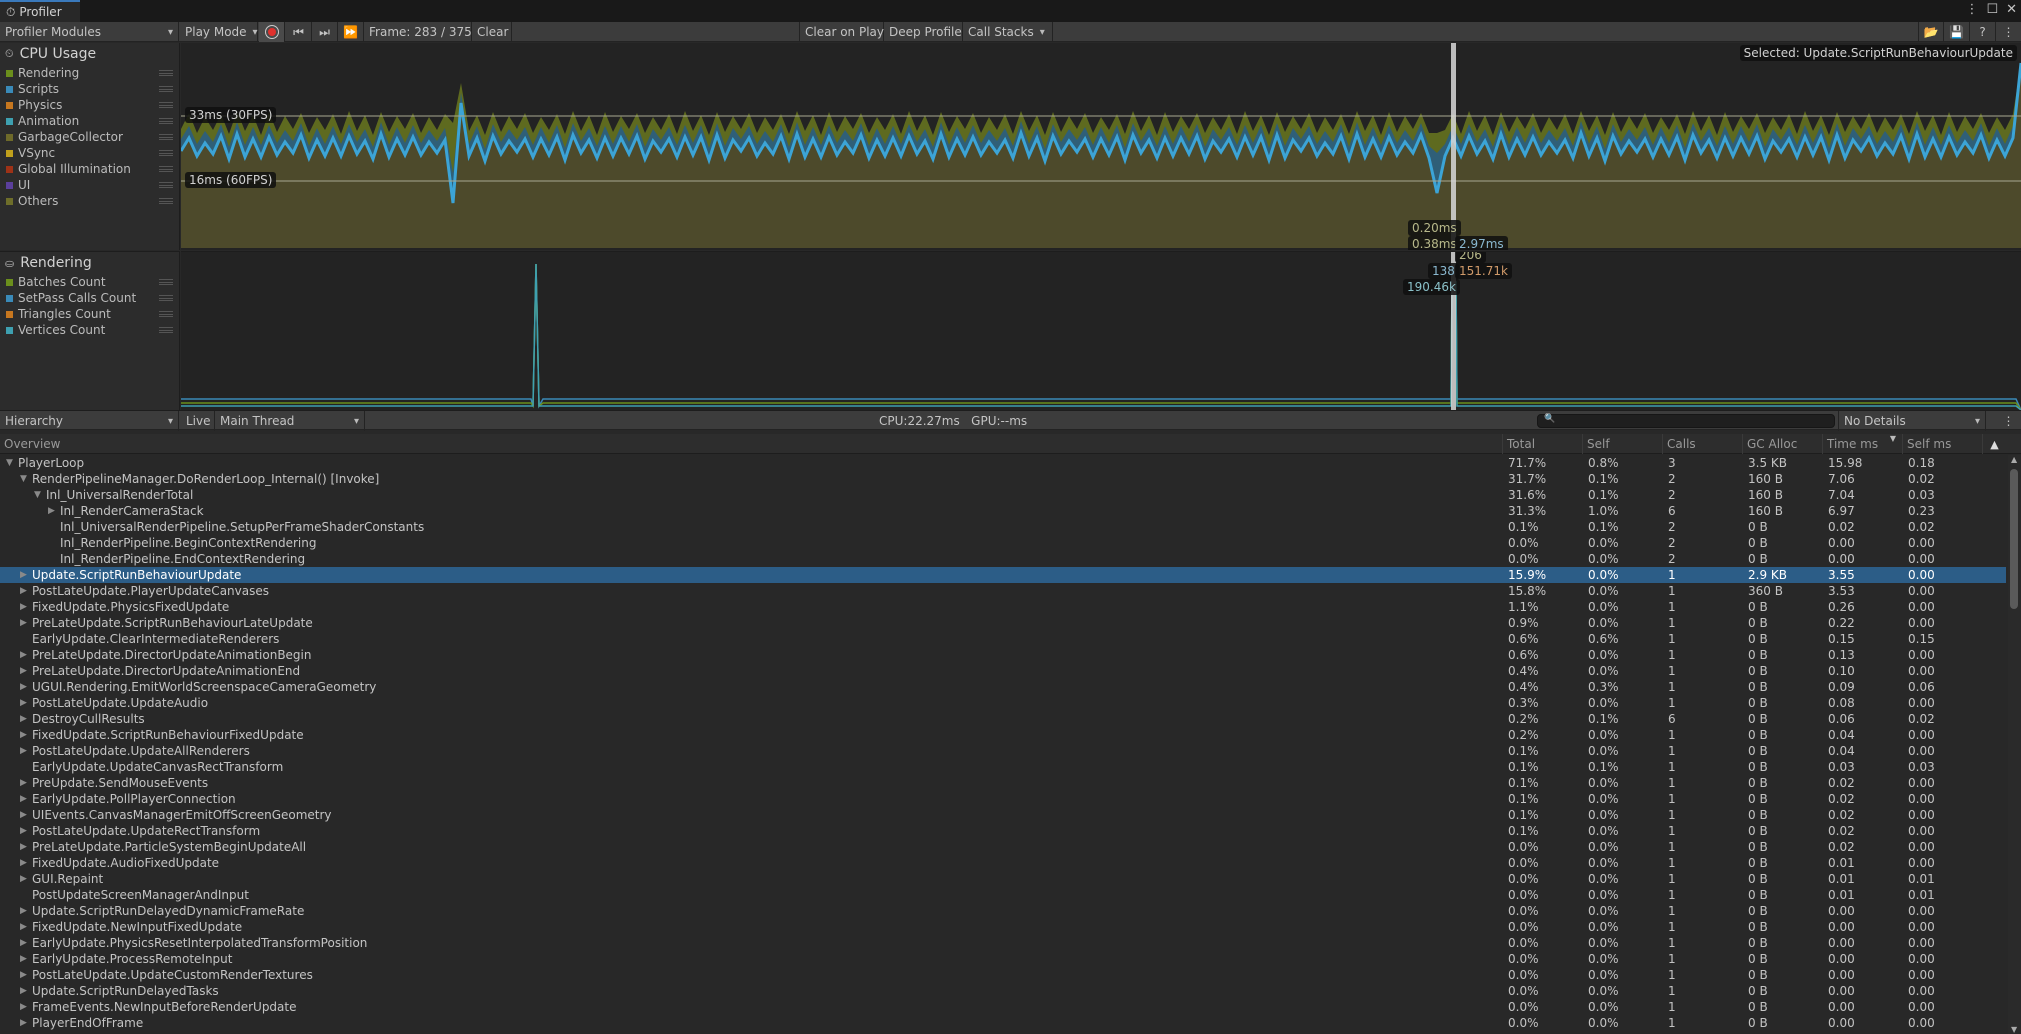 This screenshot has height=1034, width=2021. What do you see at coordinates (2014, 539) in the screenshot?
I see `scrollbar-thumb` at bounding box center [2014, 539].